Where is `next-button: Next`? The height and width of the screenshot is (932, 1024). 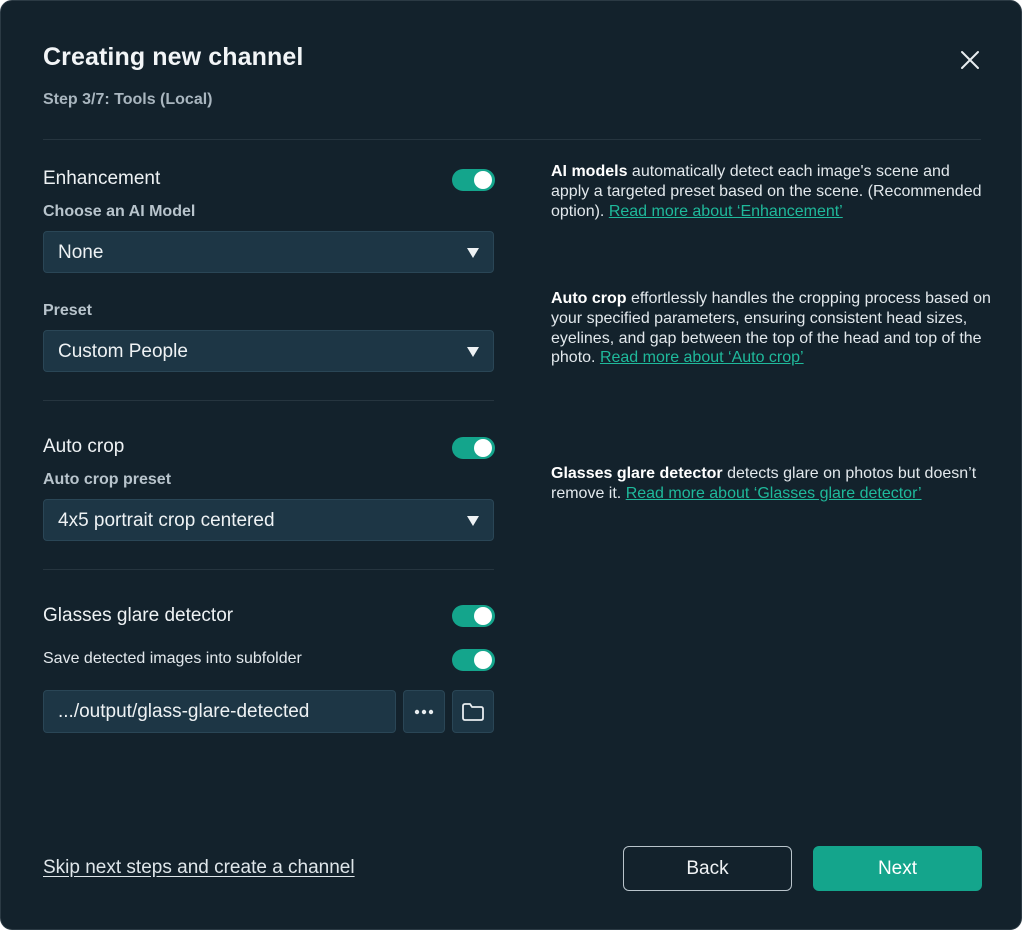 next-button: Next is located at coordinates (897, 868).